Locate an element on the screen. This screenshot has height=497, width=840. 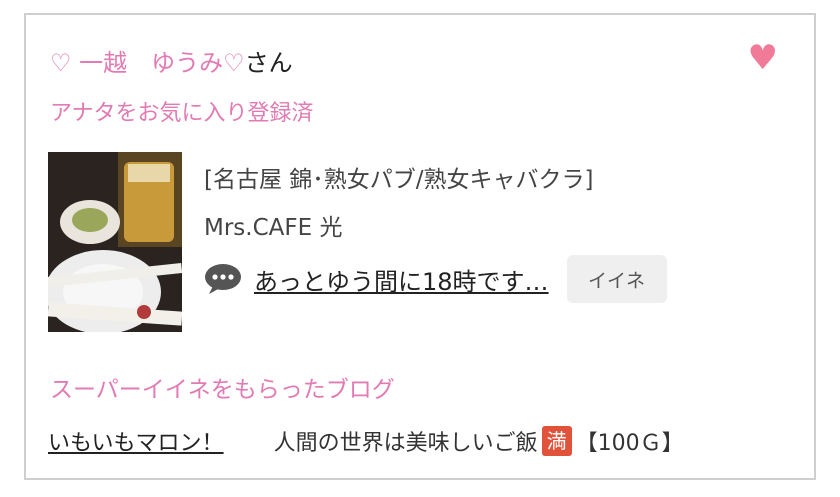
post-row: あっとゆう間に18時です… イイネ is located at coordinates (435, 279).